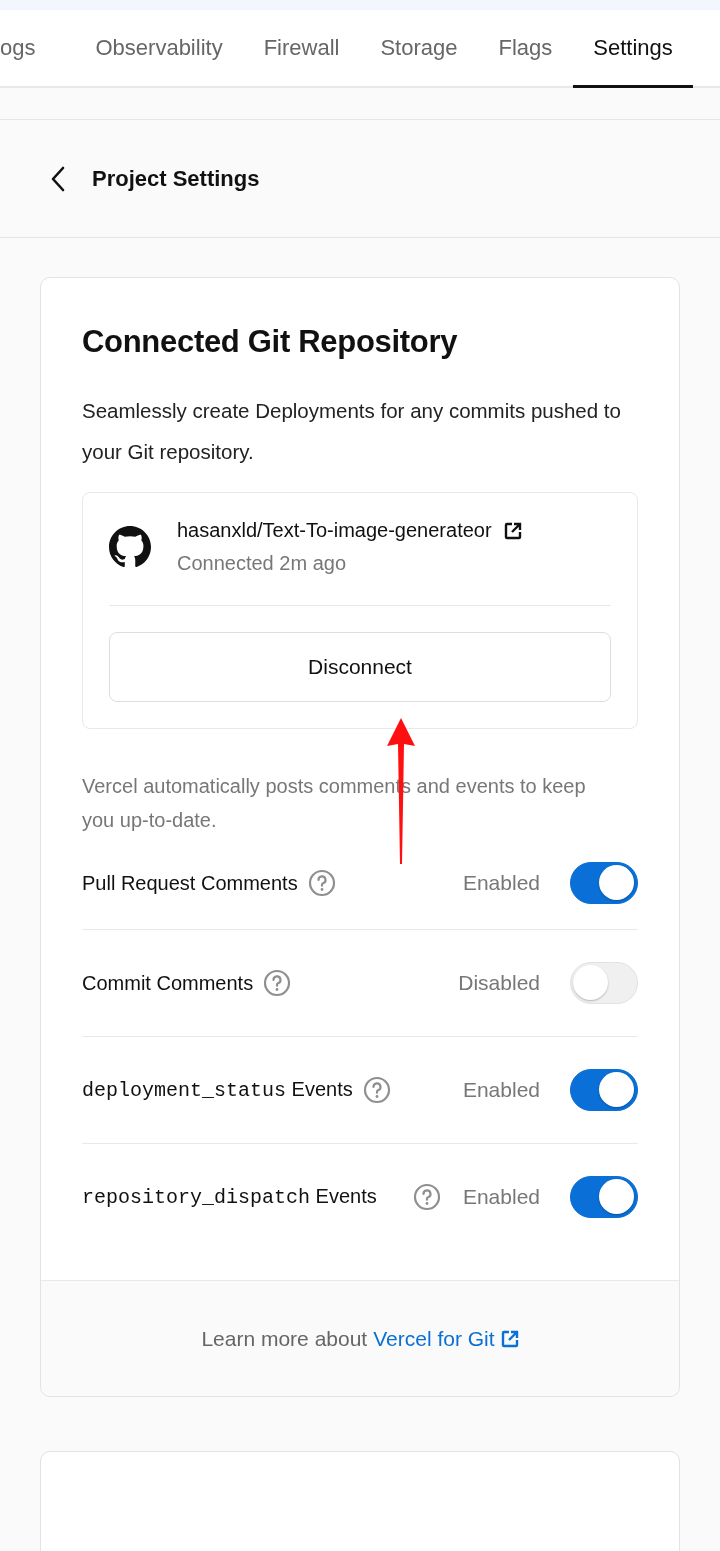  Describe the element at coordinates (28, 49) in the screenshot. I see `nav-tab: ogs` at that location.